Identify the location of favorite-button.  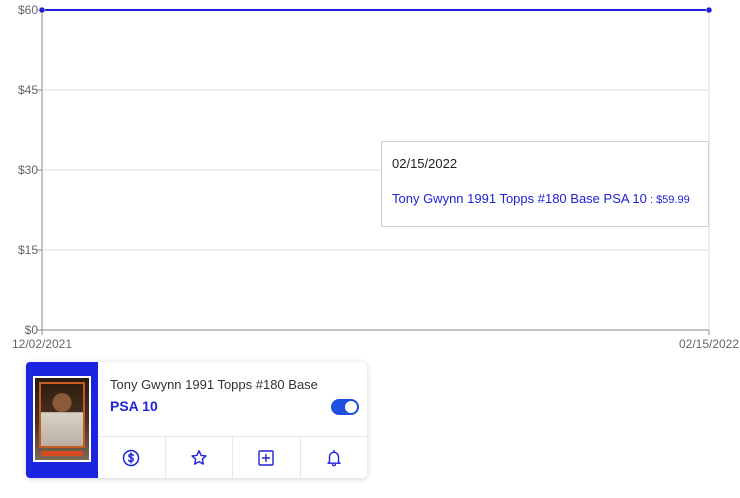
(199, 457).